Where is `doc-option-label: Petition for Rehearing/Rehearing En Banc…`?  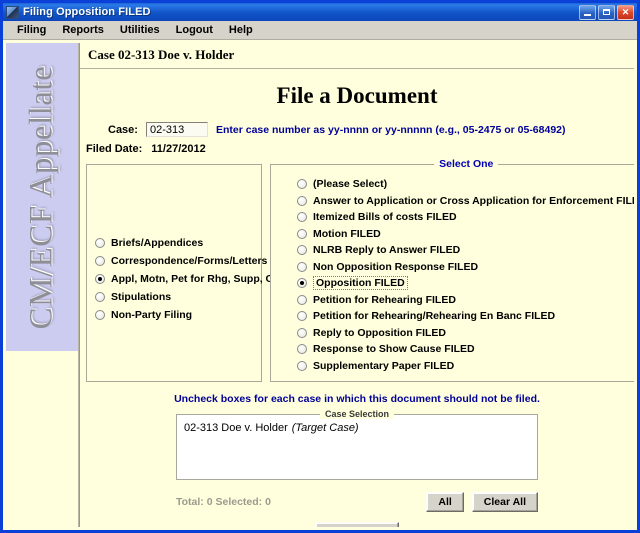
doc-option-label: Petition for Rehearing/Rehearing En Banc… is located at coordinates (434, 316).